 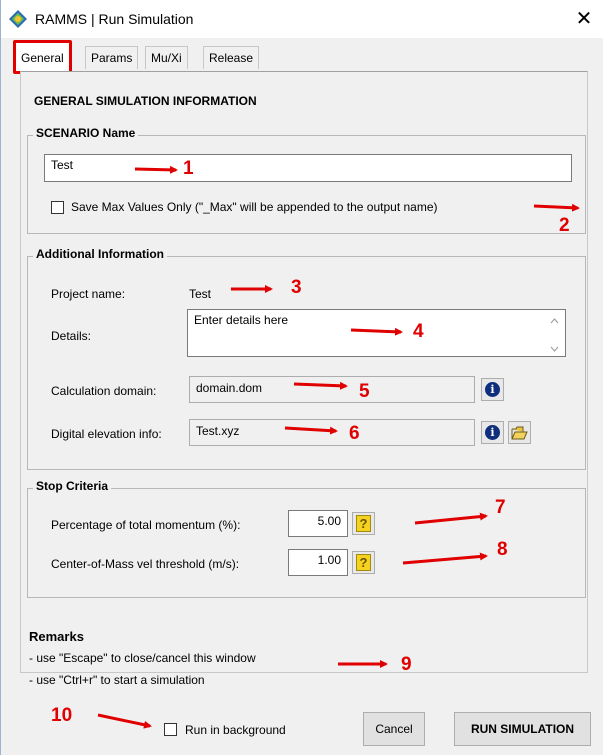 What do you see at coordinates (354, 433) in the screenshot?
I see `annotation-number-6: 6` at bounding box center [354, 433].